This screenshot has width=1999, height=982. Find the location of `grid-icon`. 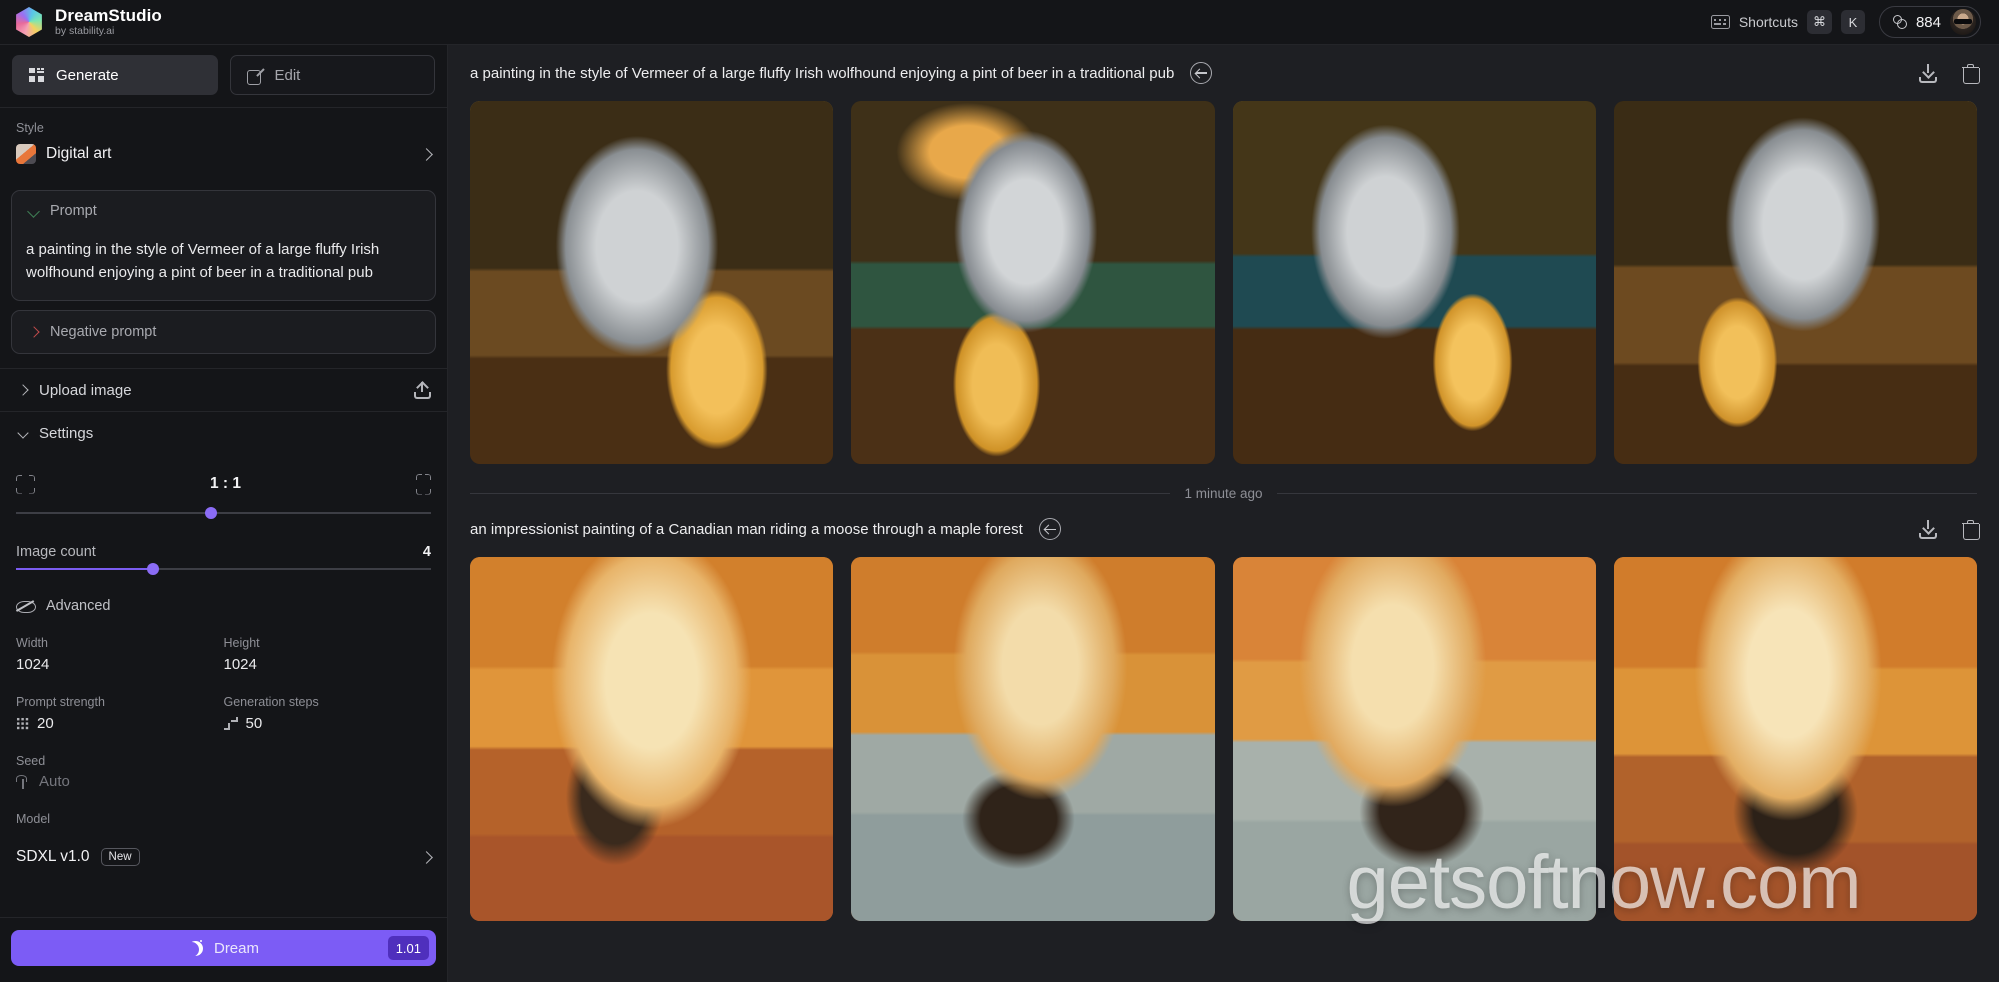

grid-icon is located at coordinates (37, 75).